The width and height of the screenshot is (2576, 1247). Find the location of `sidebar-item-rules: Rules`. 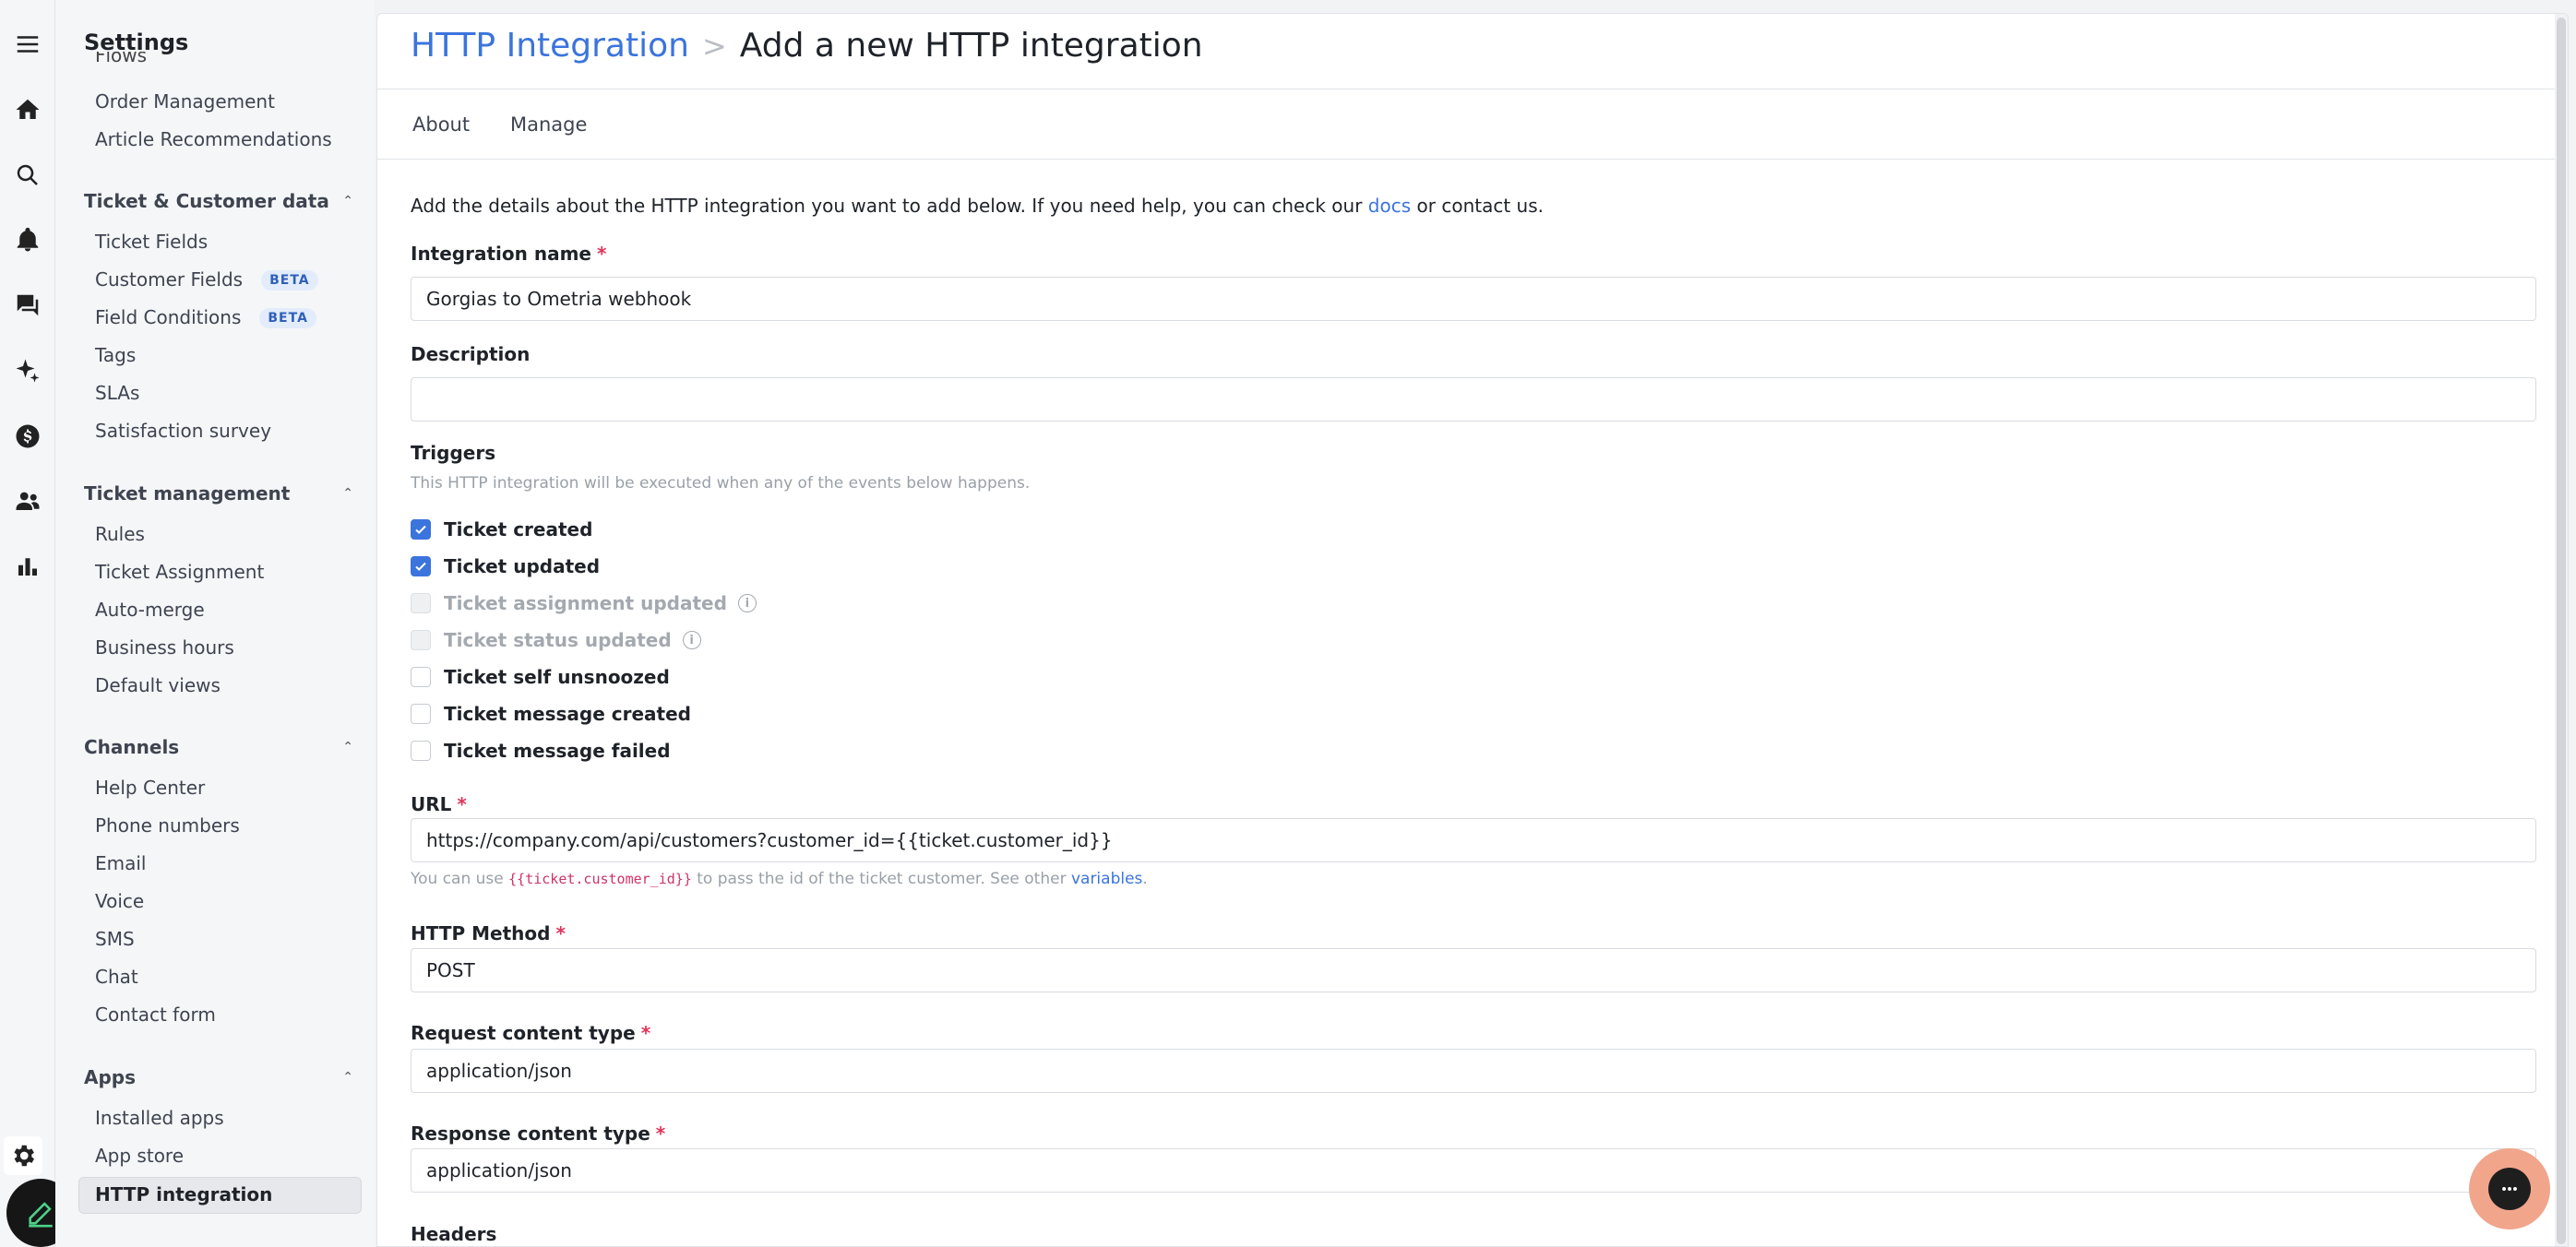

sidebar-item-rules: Rules is located at coordinates (120, 534).